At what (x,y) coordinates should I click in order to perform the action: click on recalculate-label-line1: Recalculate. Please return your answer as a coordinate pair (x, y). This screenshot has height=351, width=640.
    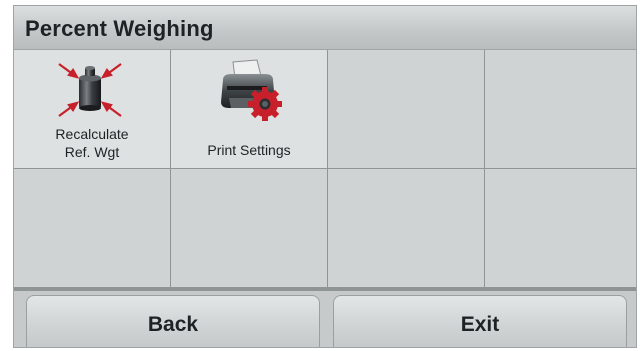
    Looking at the image, I should click on (92, 134).